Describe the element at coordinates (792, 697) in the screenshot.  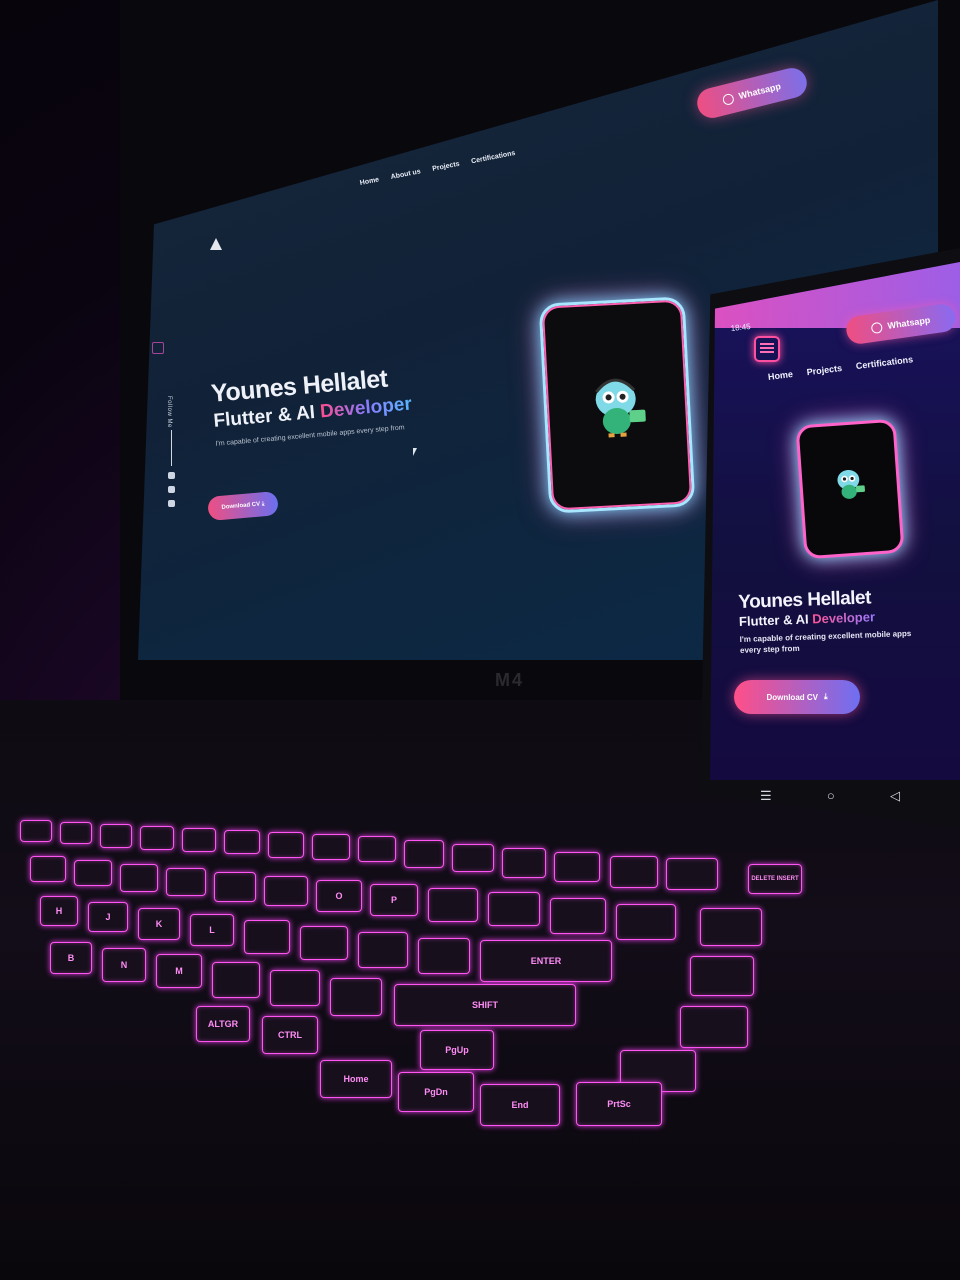
I see `phone-download-cv-label: Download CV` at that location.